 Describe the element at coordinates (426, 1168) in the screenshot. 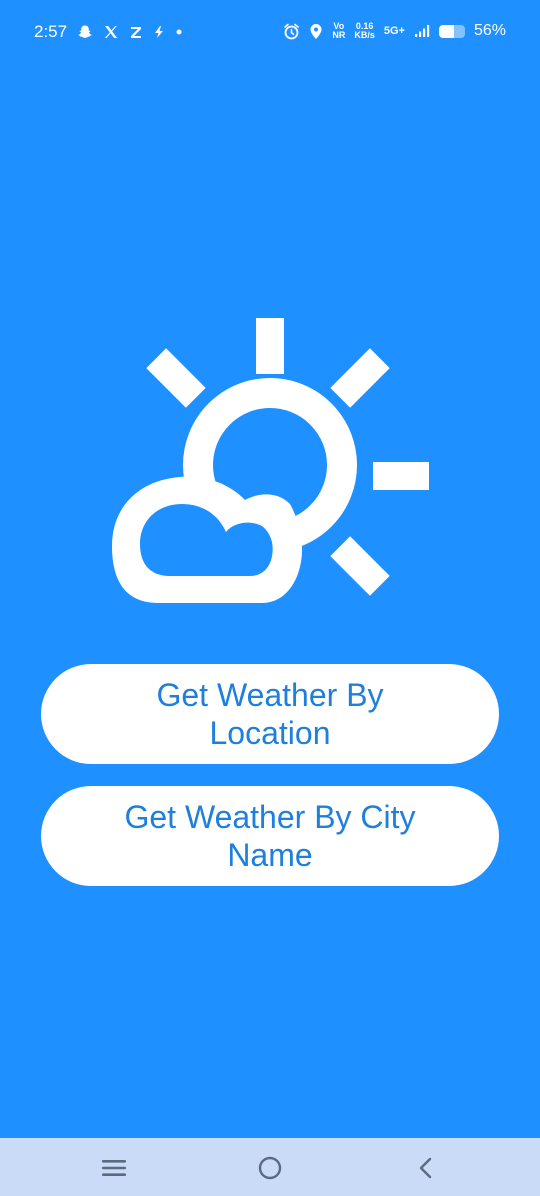

I see `back-icon` at that location.